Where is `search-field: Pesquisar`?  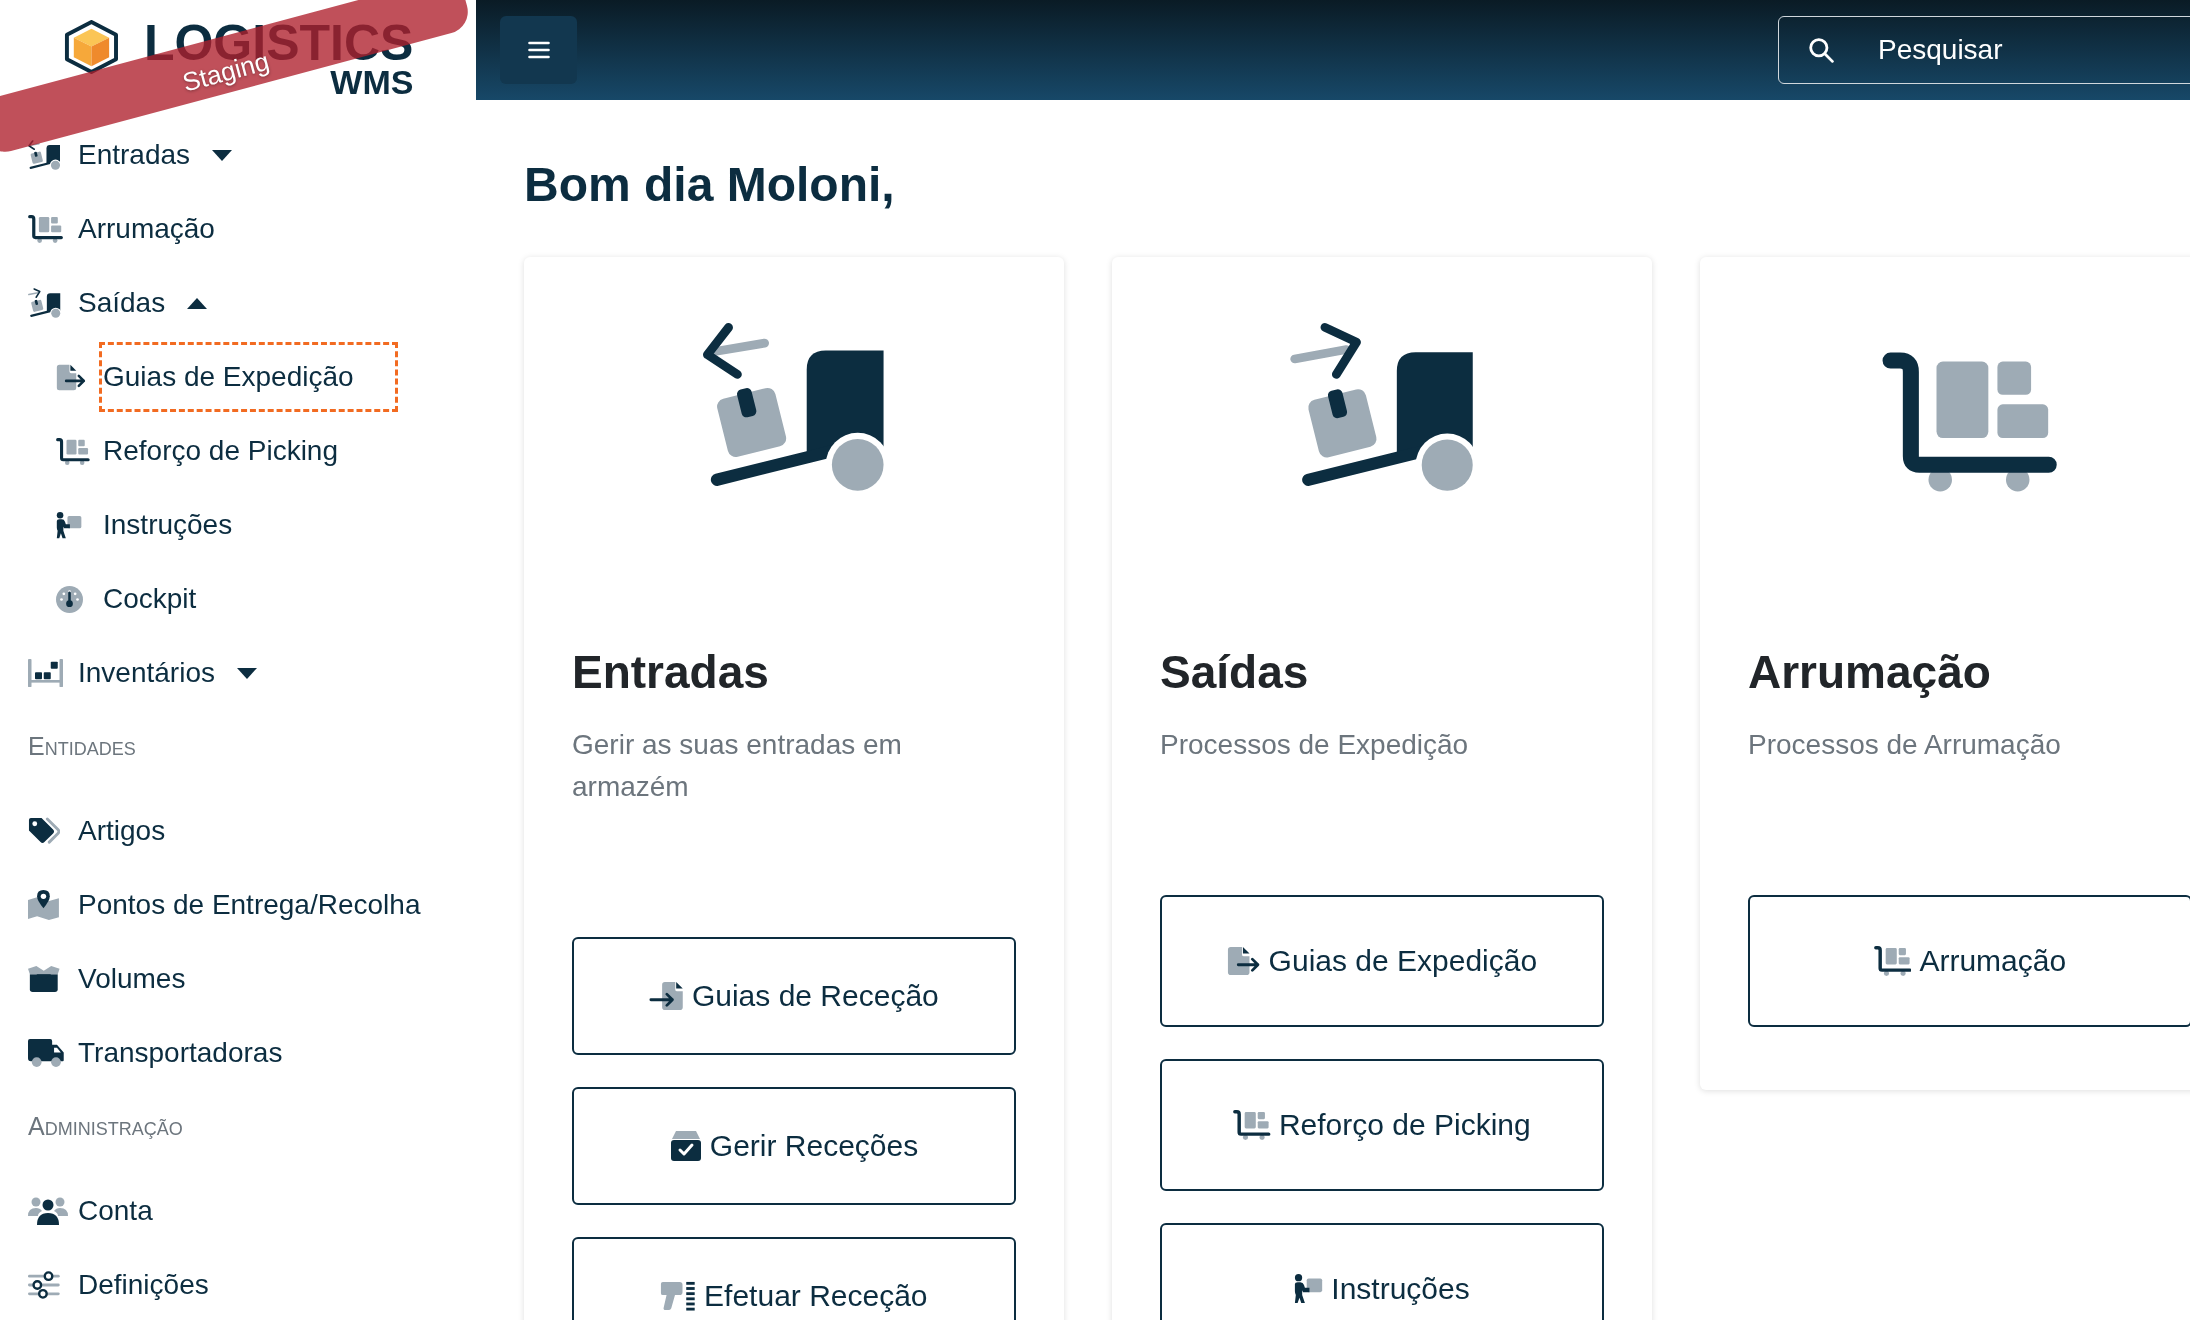
search-field: Pesquisar is located at coordinates (1984, 50).